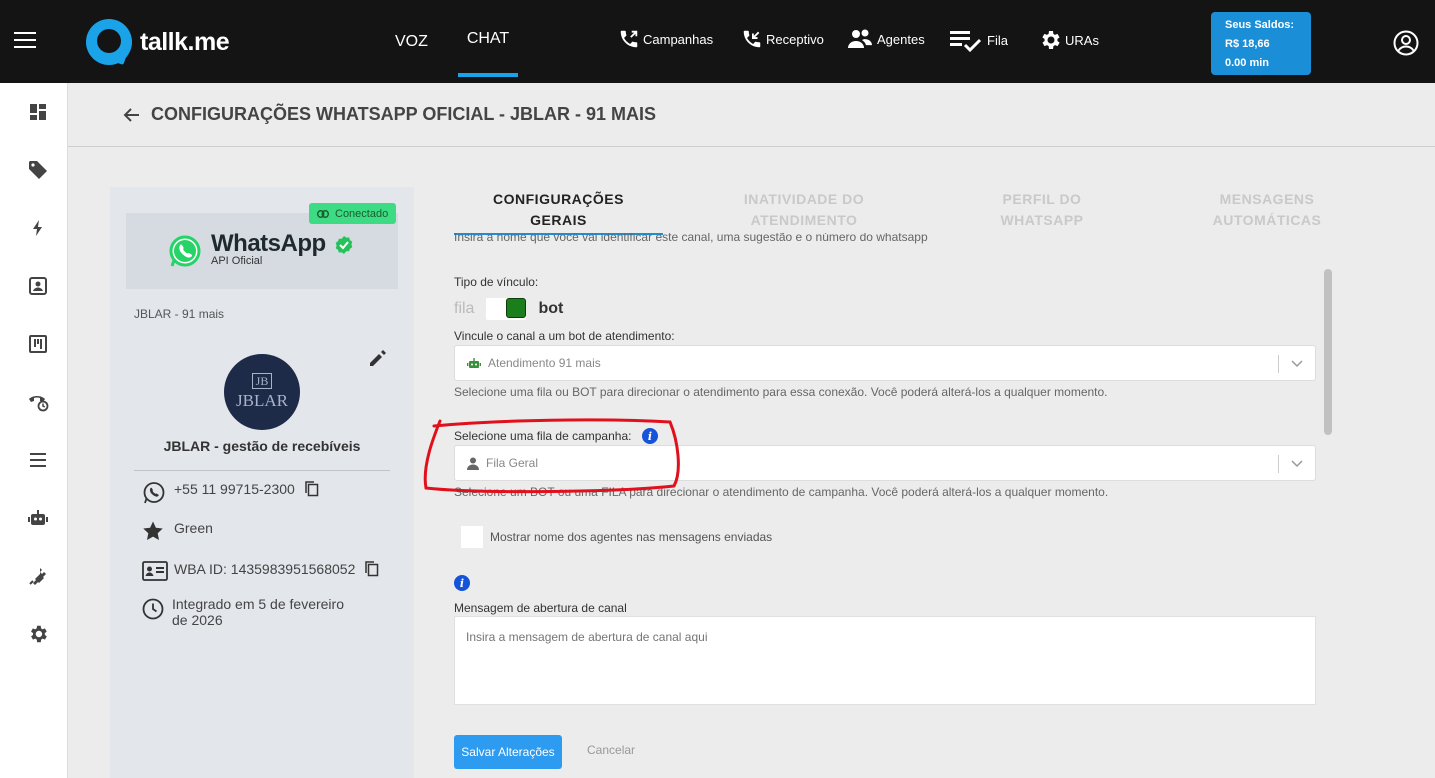  I want to click on opening-message-textarea, so click(885, 660).